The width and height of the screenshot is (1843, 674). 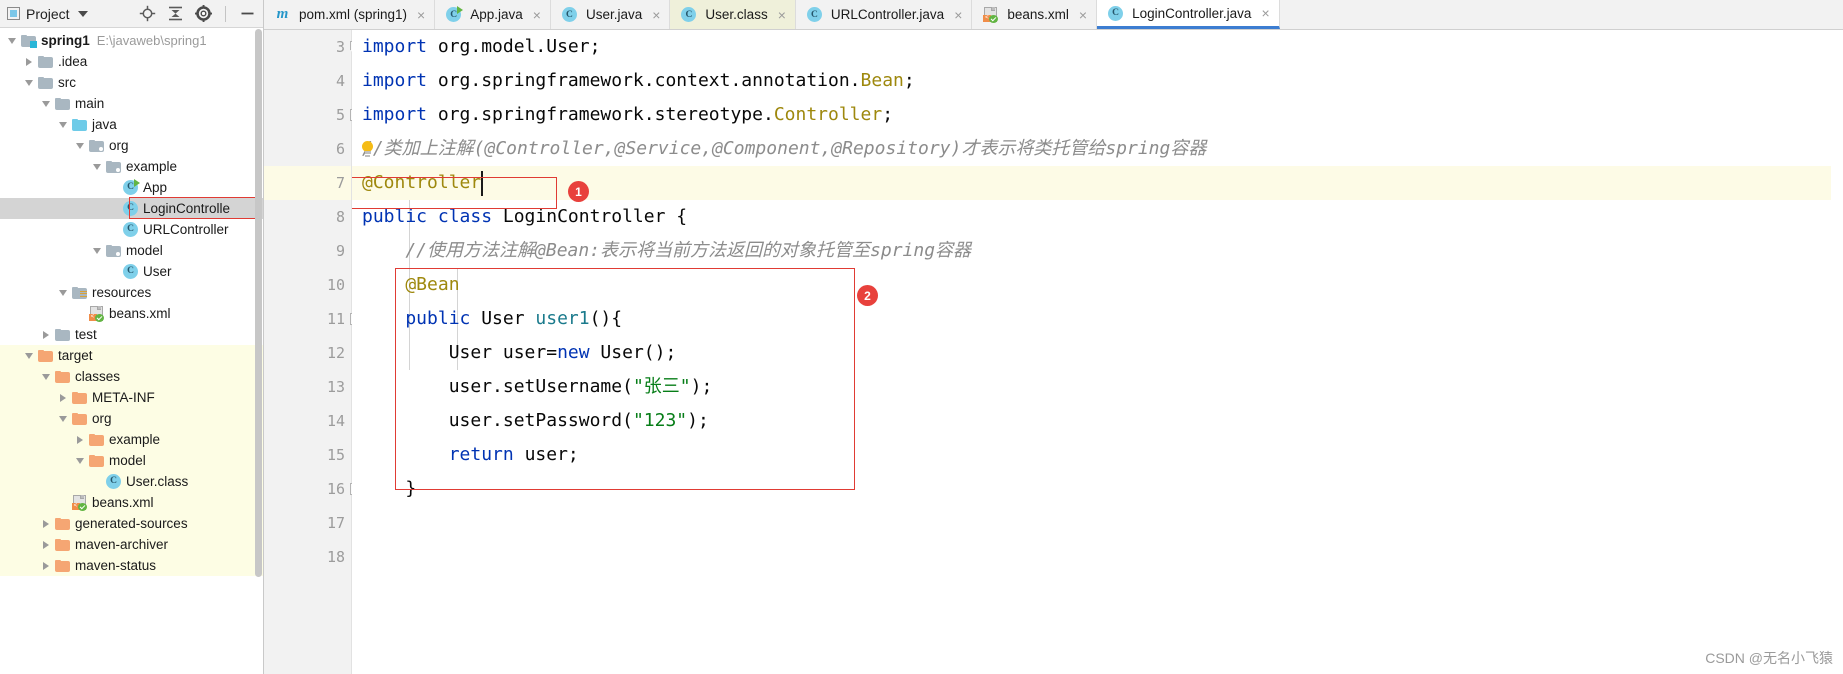 What do you see at coordinates (1097, 489) in the screenshot?
I see `code-line-16: }` at bounding box center [1097, 489].